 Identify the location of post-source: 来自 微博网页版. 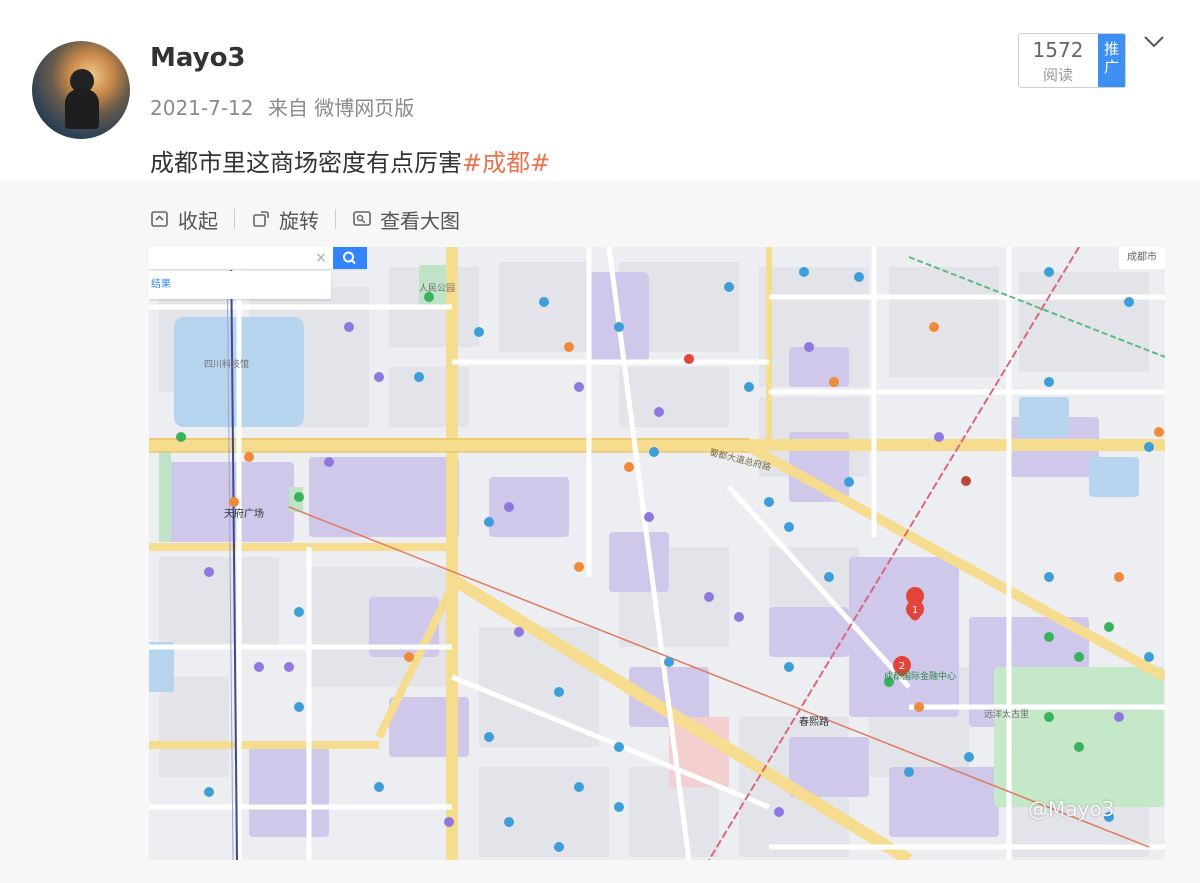
(341, 108).